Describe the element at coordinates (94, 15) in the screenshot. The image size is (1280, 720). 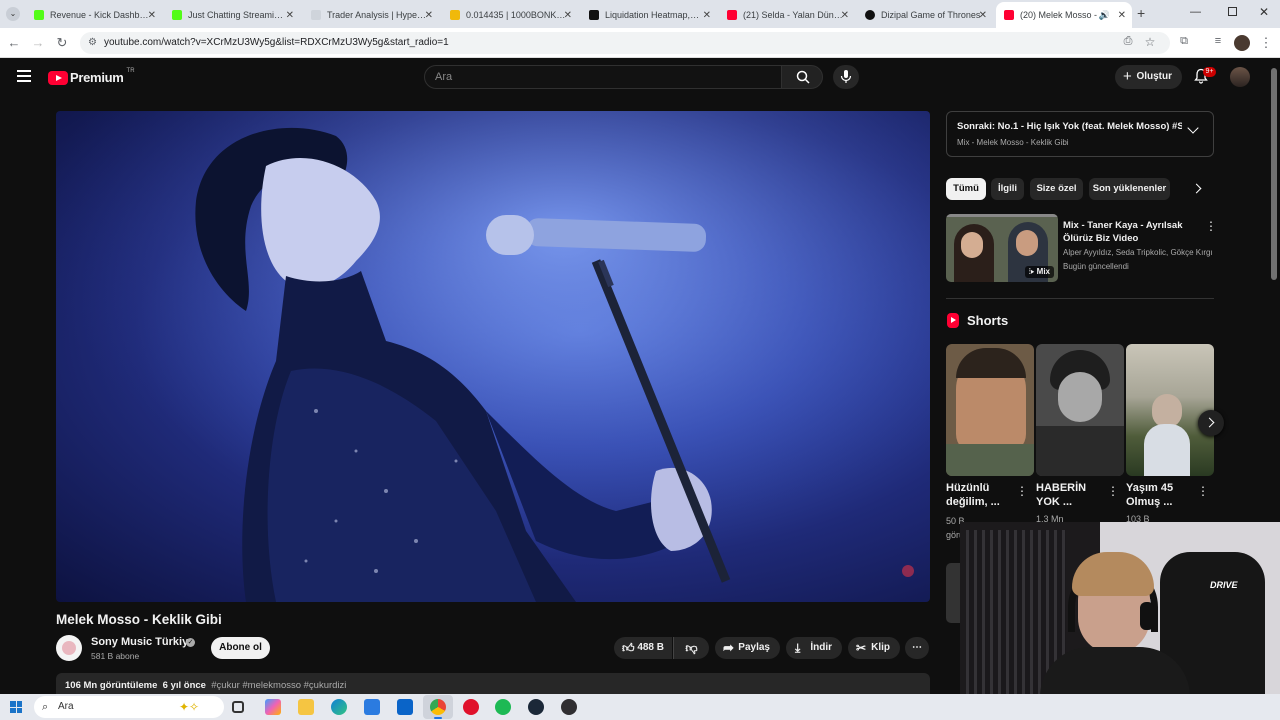
I see `browser-tab: Revenue - Kick Dashboard ✕` at that location.